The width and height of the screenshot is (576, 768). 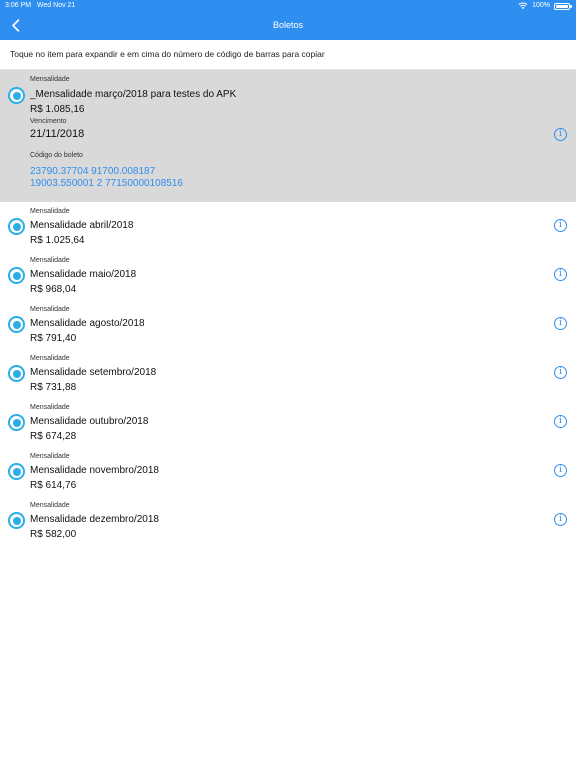 I want to click on status-left: 3:06 PM Wed Nov 21, so click(x=40, y=6).